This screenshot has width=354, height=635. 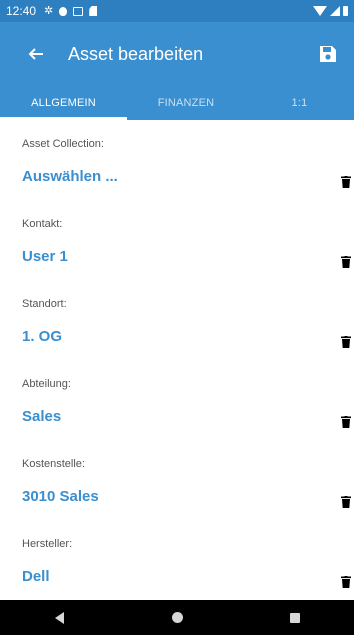 I want to click on nav-back-button, so click(x=59, y=617).